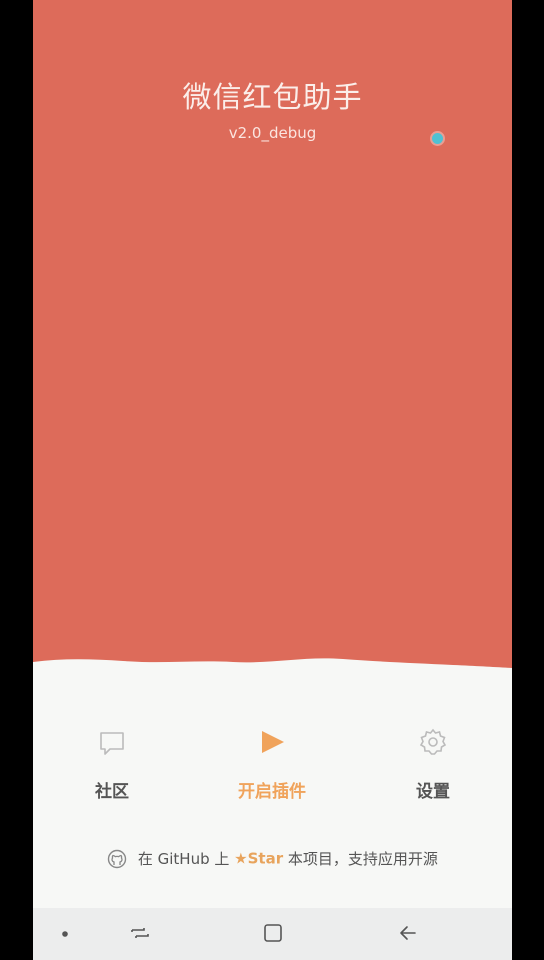  What do you see at coordinates (433, 741) in the screenshot?
I see `gear-icon` at bounding box center [433, 741].